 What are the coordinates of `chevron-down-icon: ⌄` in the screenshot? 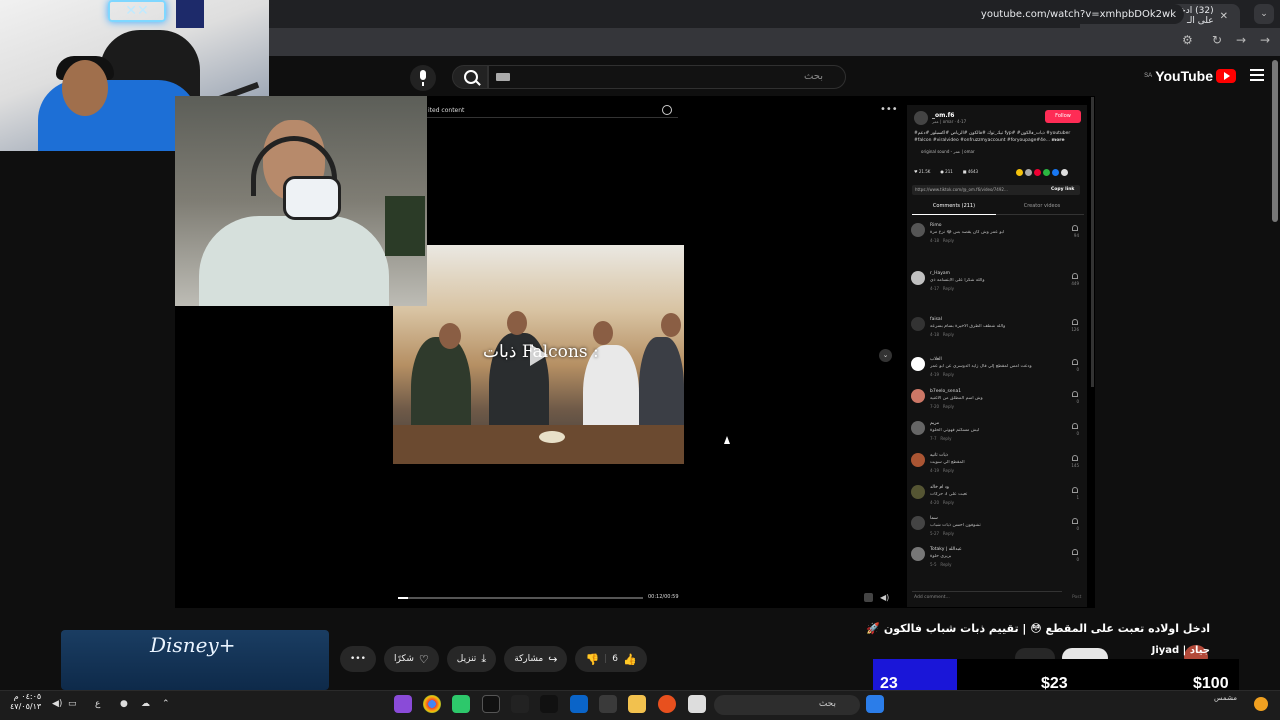 It's located at (885, 355).